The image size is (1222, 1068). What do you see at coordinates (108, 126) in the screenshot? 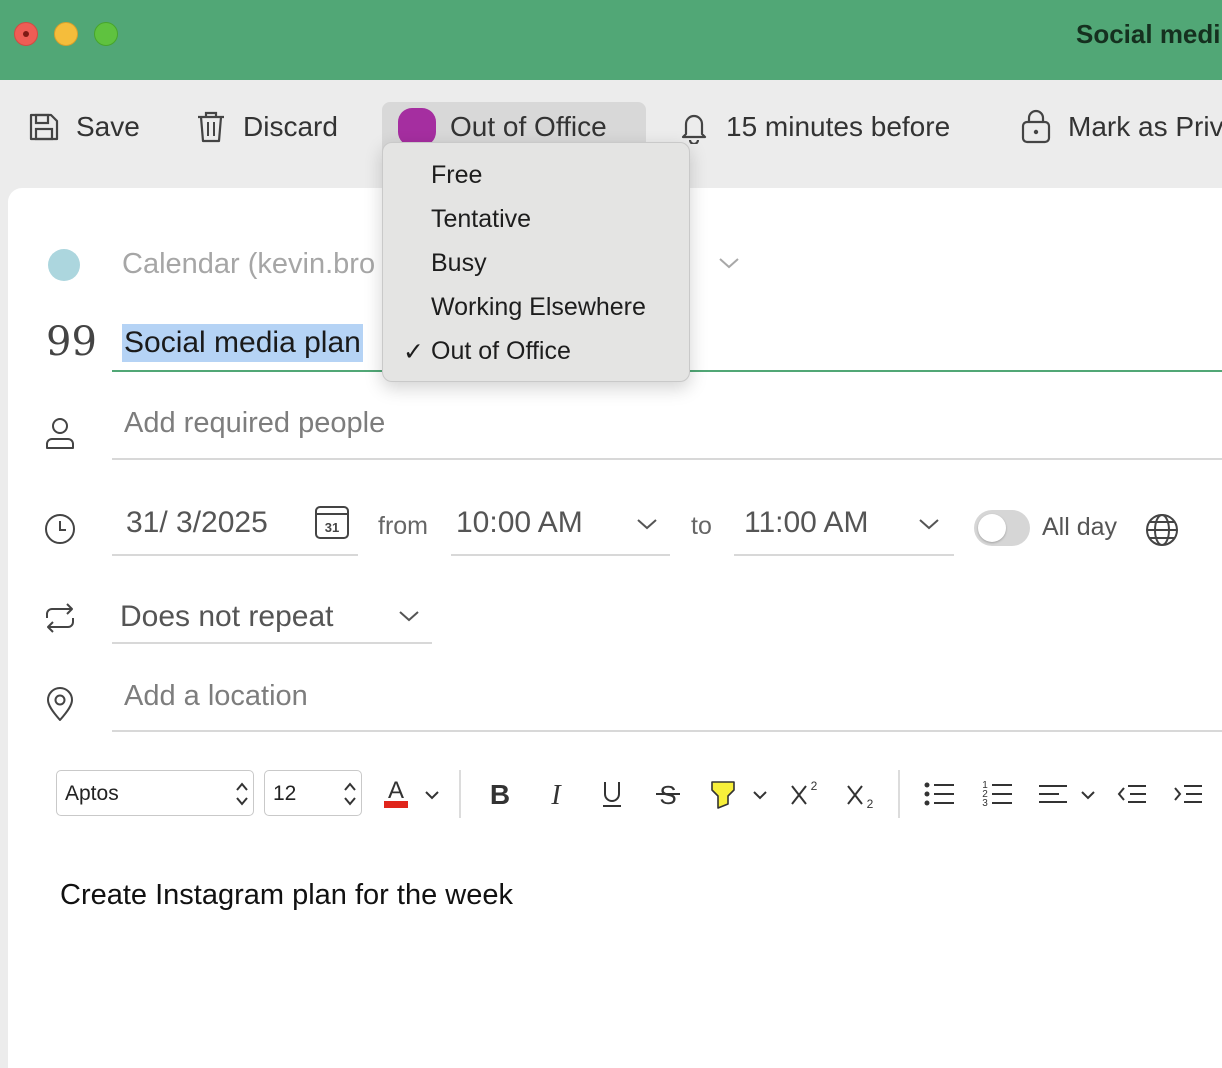
I see `save-label: Save` at bounding box center [108, 126].